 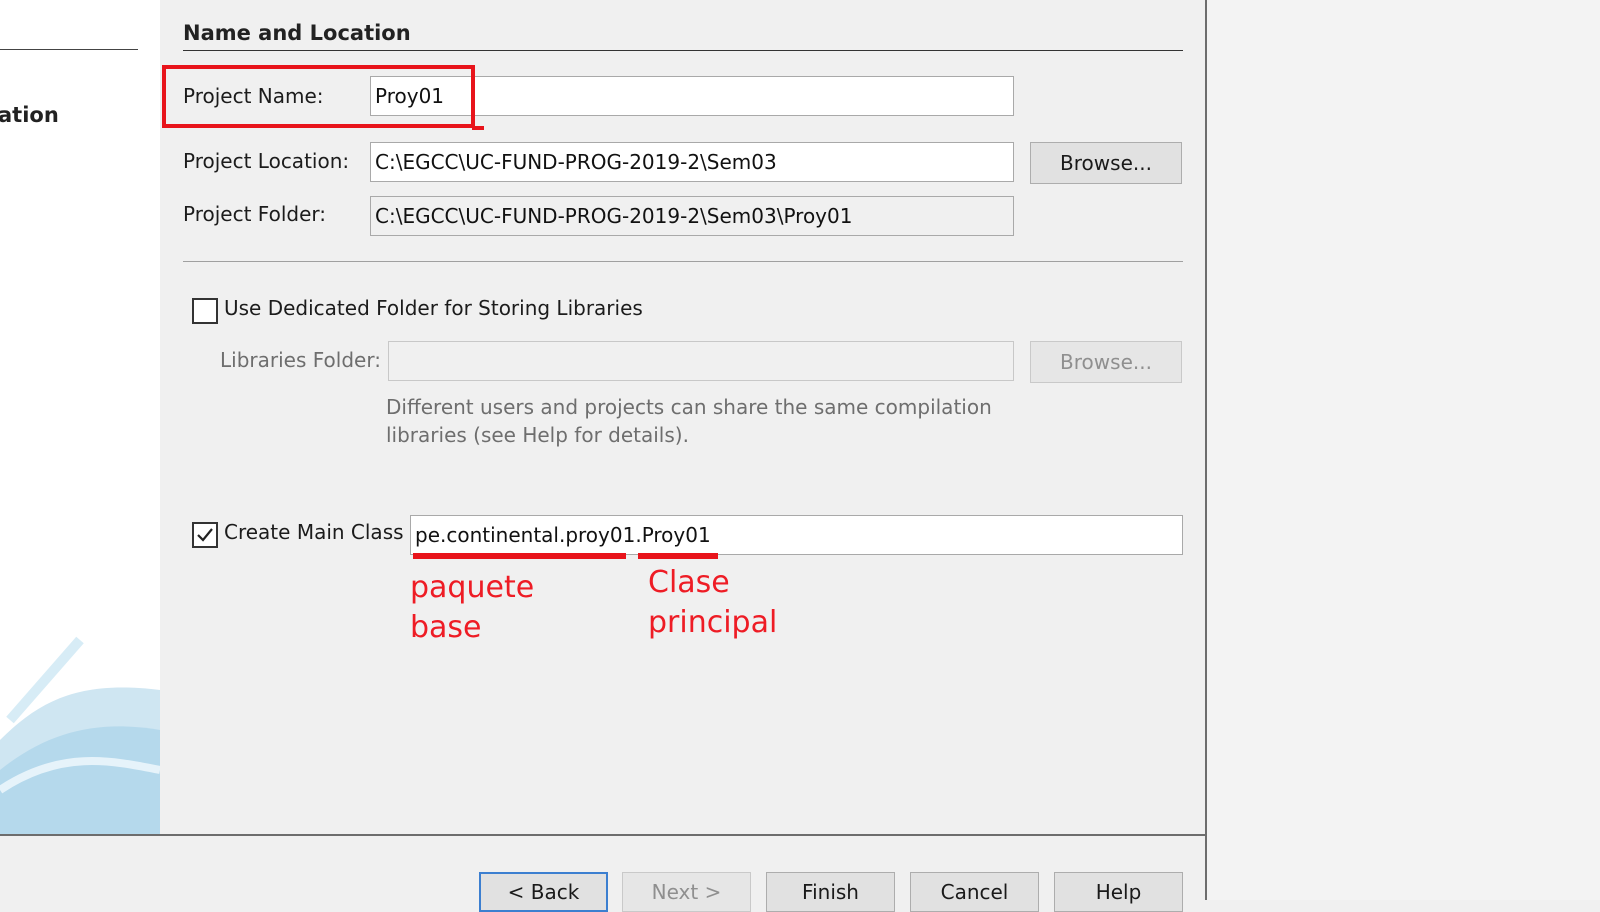 I want to click on back-button: < Back, so click(x=543, y=892).